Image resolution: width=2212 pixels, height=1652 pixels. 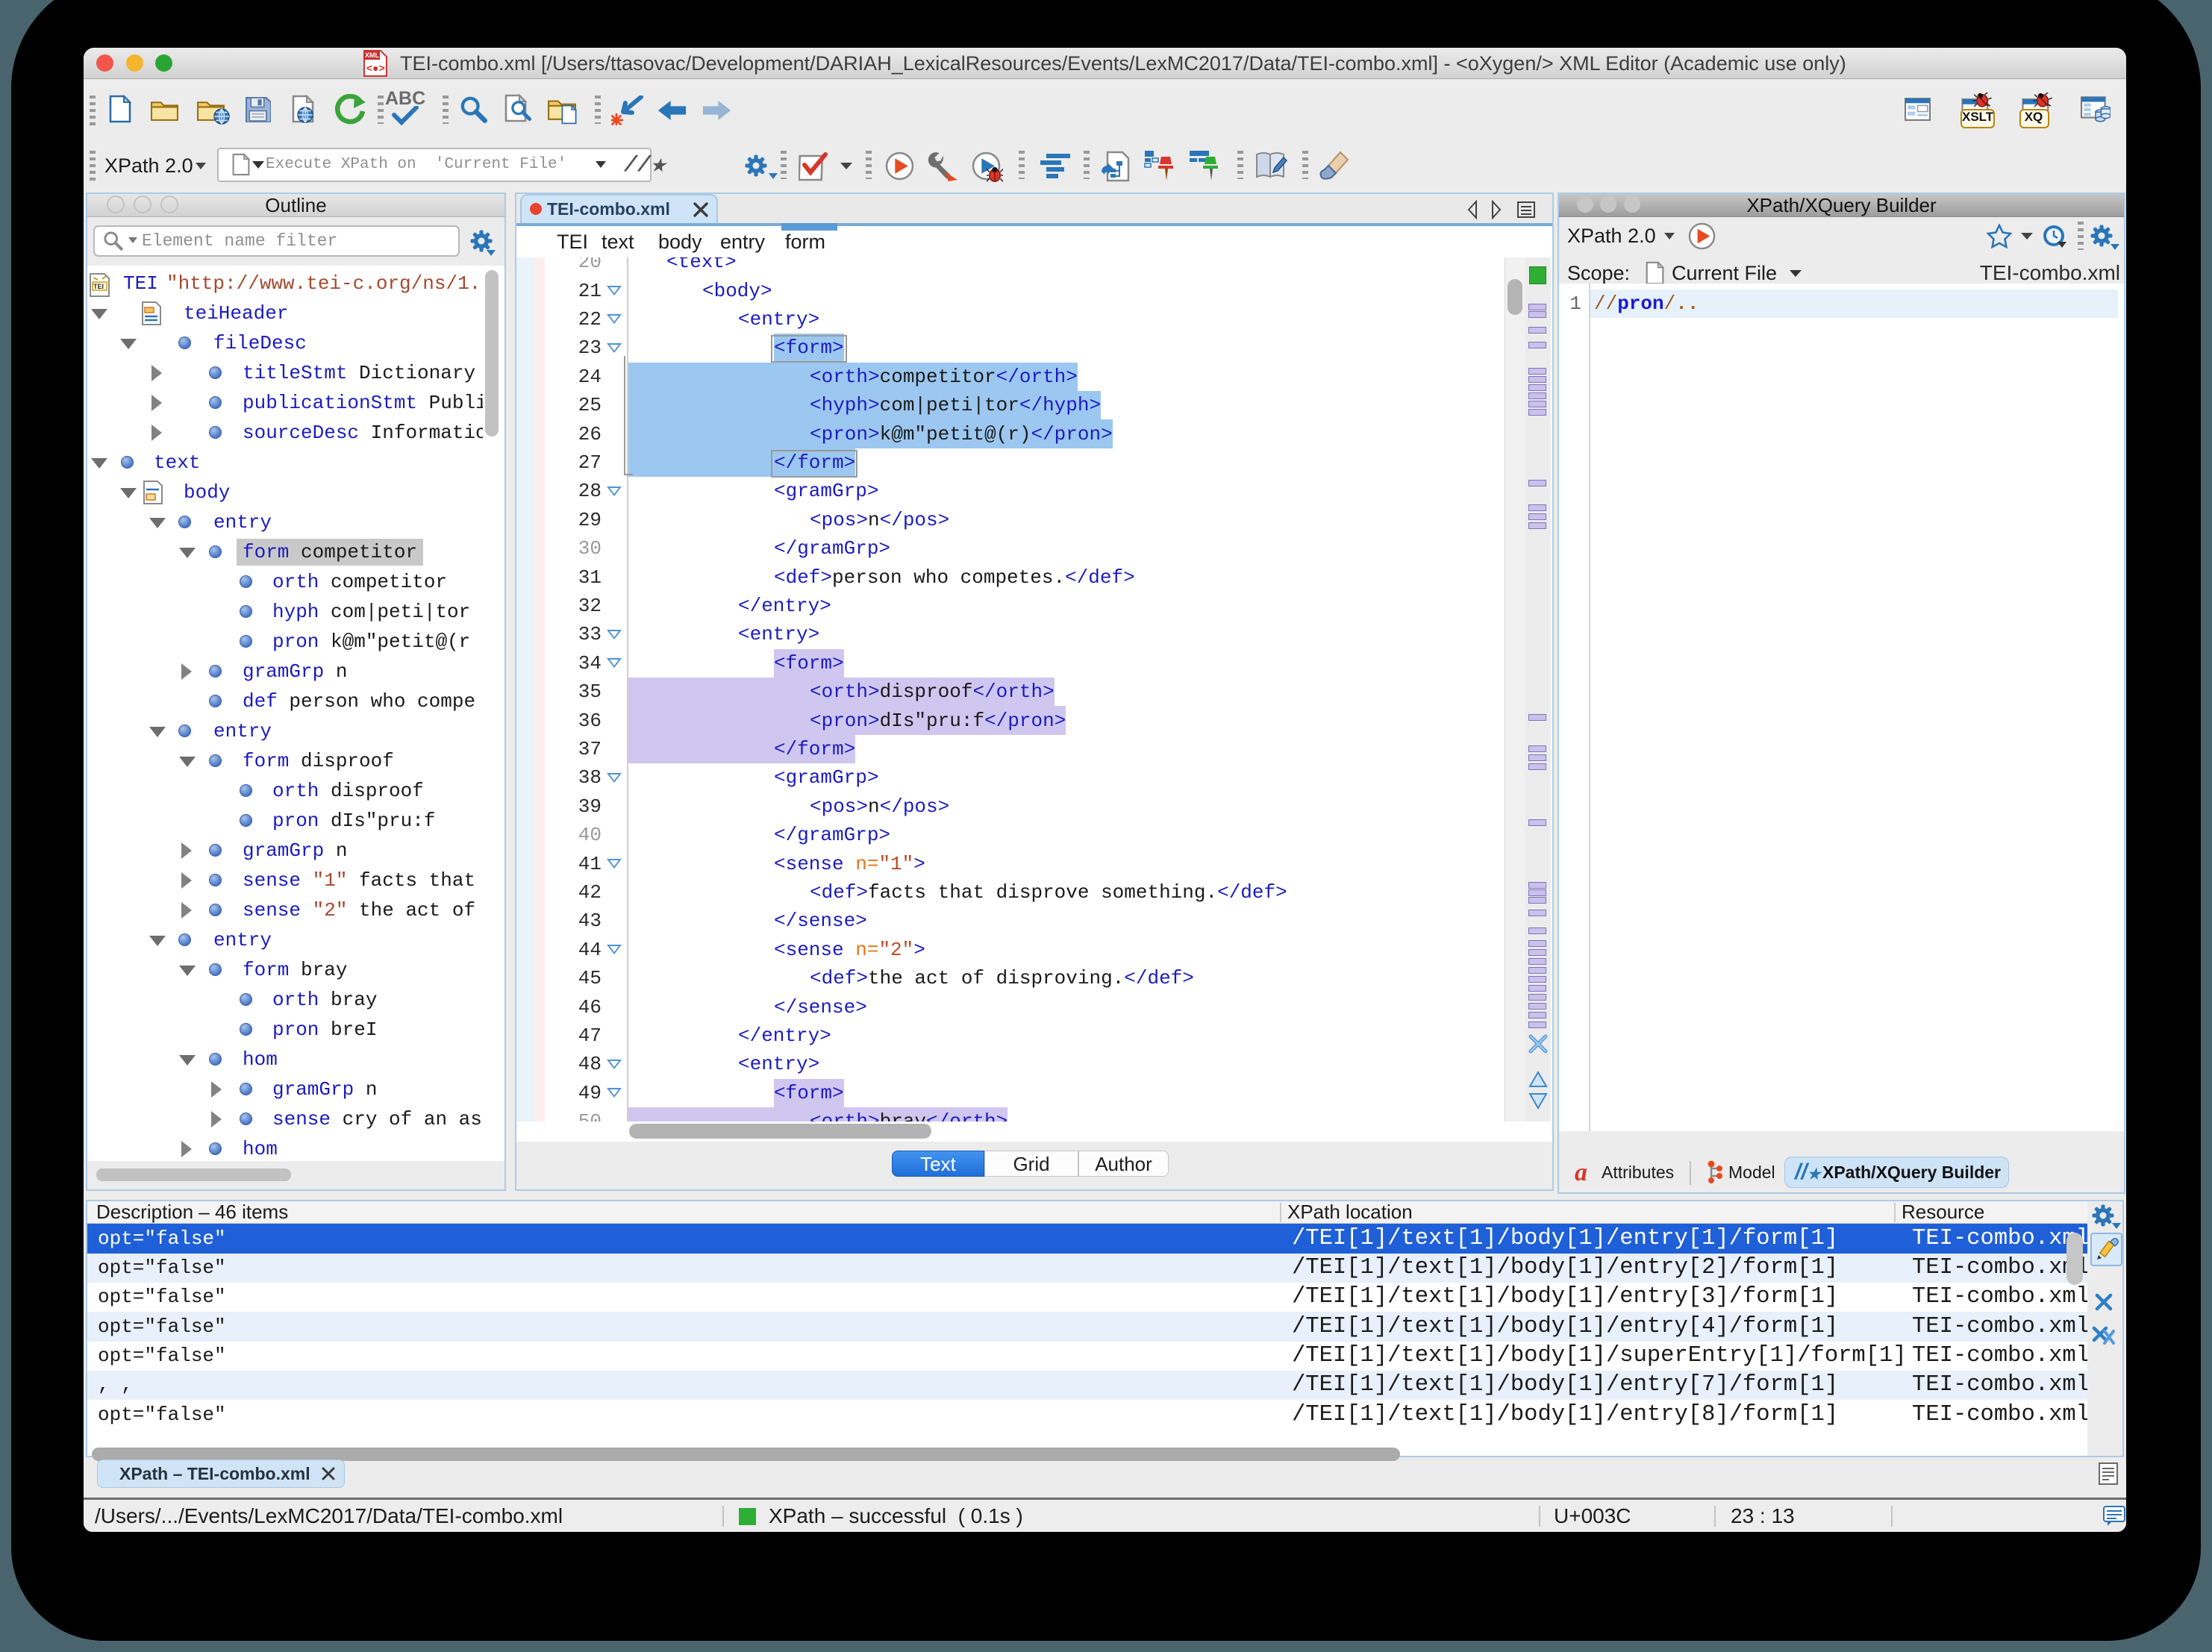 I want to click on svg-text: TEI, so click(x=98, y=286).